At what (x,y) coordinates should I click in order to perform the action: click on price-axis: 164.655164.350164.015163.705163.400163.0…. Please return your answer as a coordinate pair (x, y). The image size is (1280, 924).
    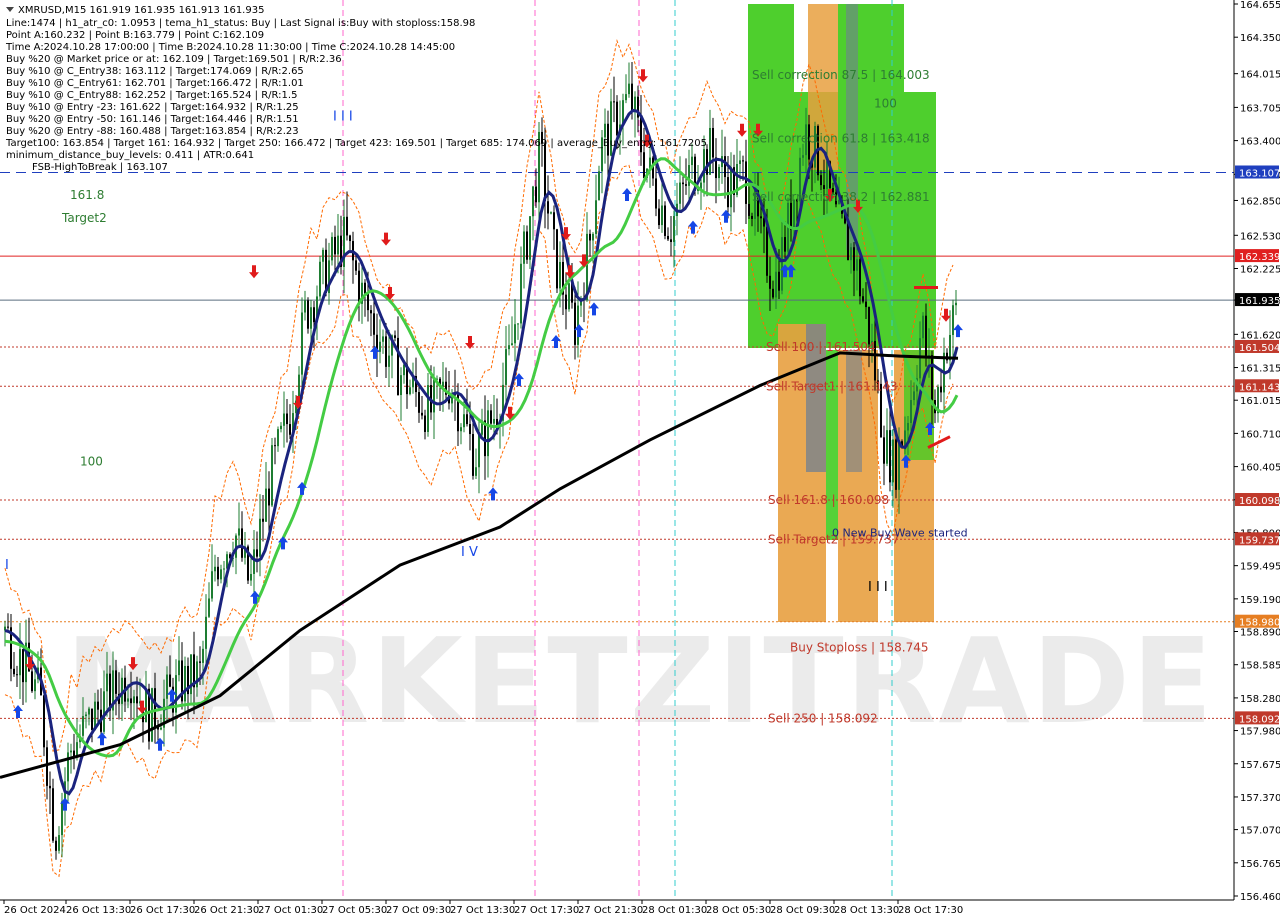
    Looking at the image, I should click on (1256, 460).